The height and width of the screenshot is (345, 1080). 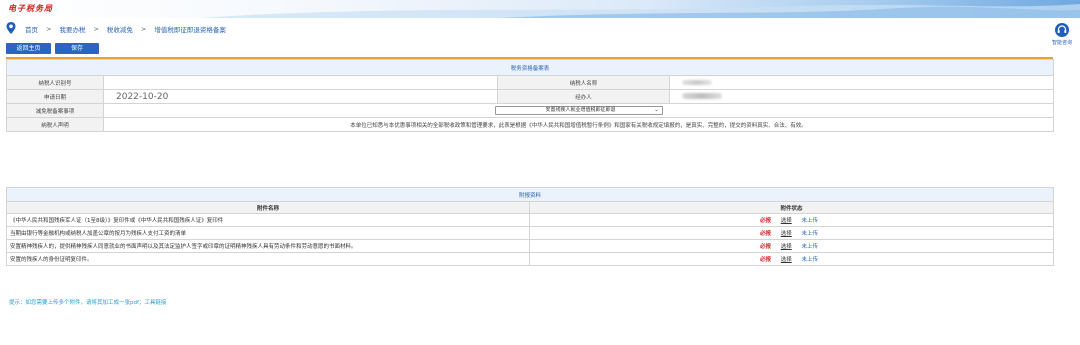 I want to click on reduction-item-select: 安置残疾人就业增值税即征即退 ⌄, so click(x=578, y=110).